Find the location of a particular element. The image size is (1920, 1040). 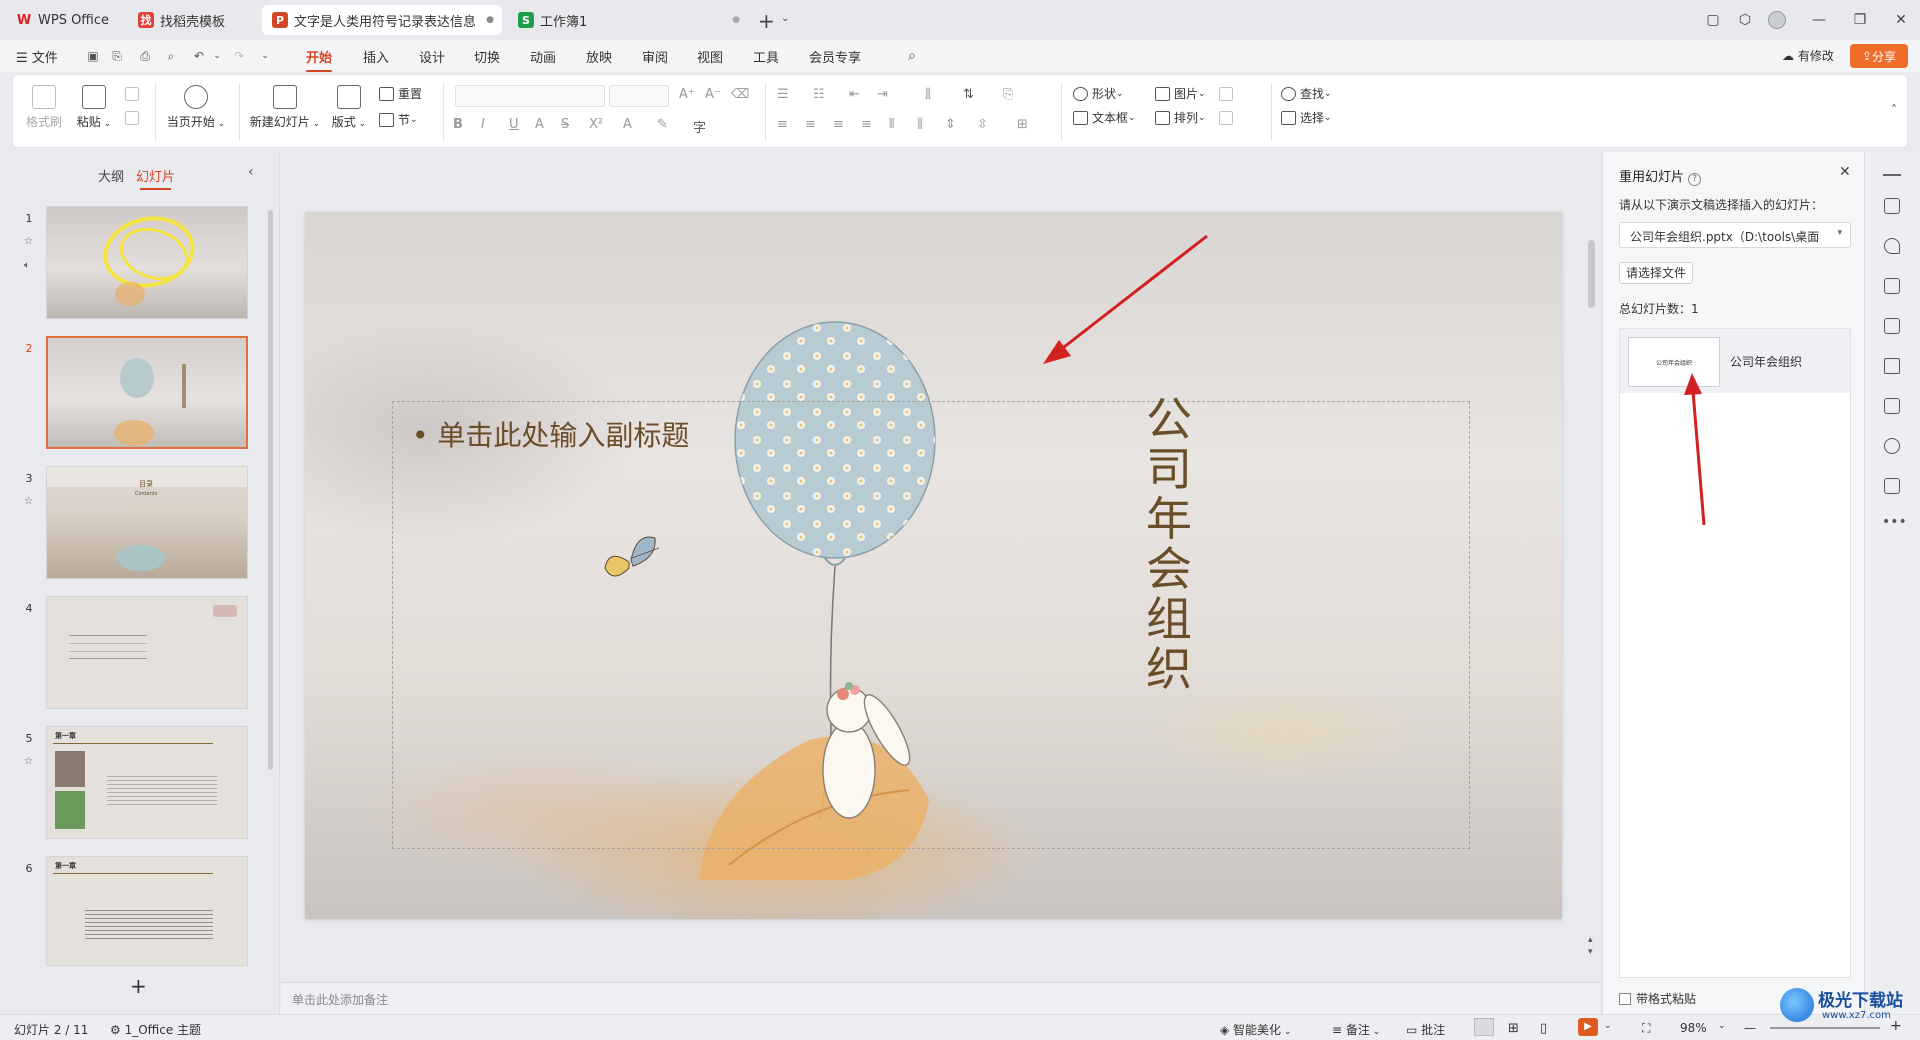

menu-transitions: 切换 is located at coordinates (487, 56).